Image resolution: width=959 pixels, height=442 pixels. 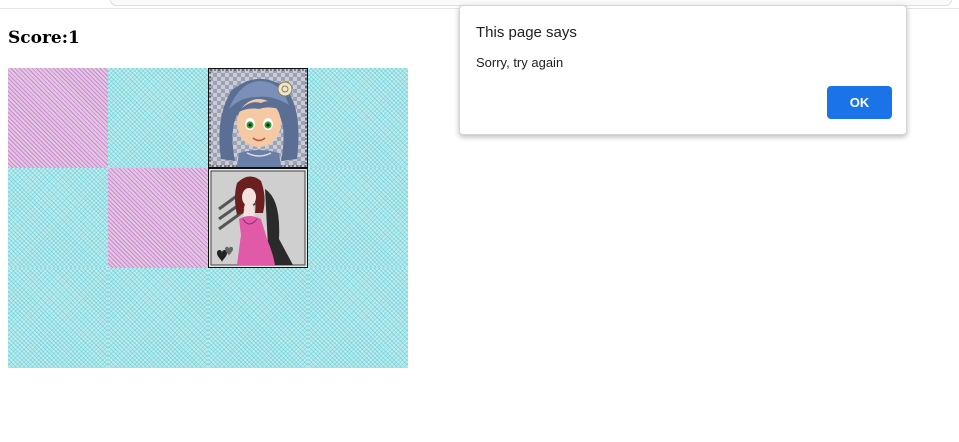 I want to click on ok-button: OK, so click(x=859, y=102).